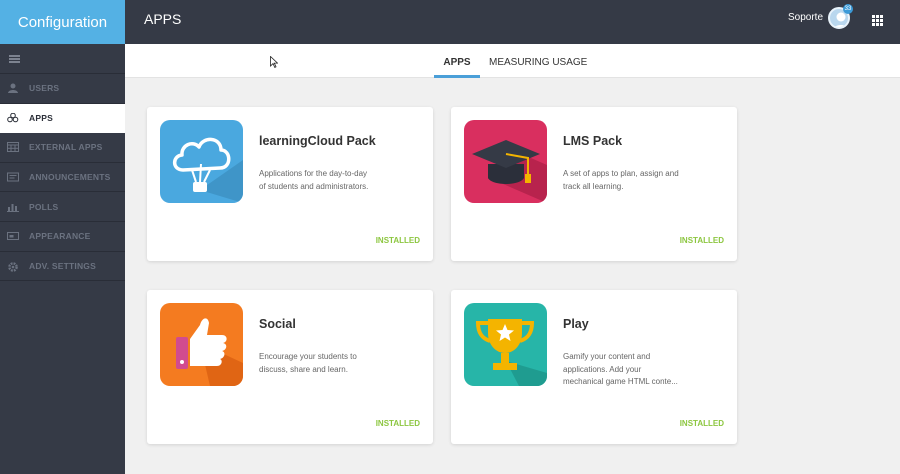 The height and width of the screenshot is (474, 900). What do you see at coordinates (62, 22) in the screenshot?
I see `brand-title: Configuration` at bounding box center [62, 22].